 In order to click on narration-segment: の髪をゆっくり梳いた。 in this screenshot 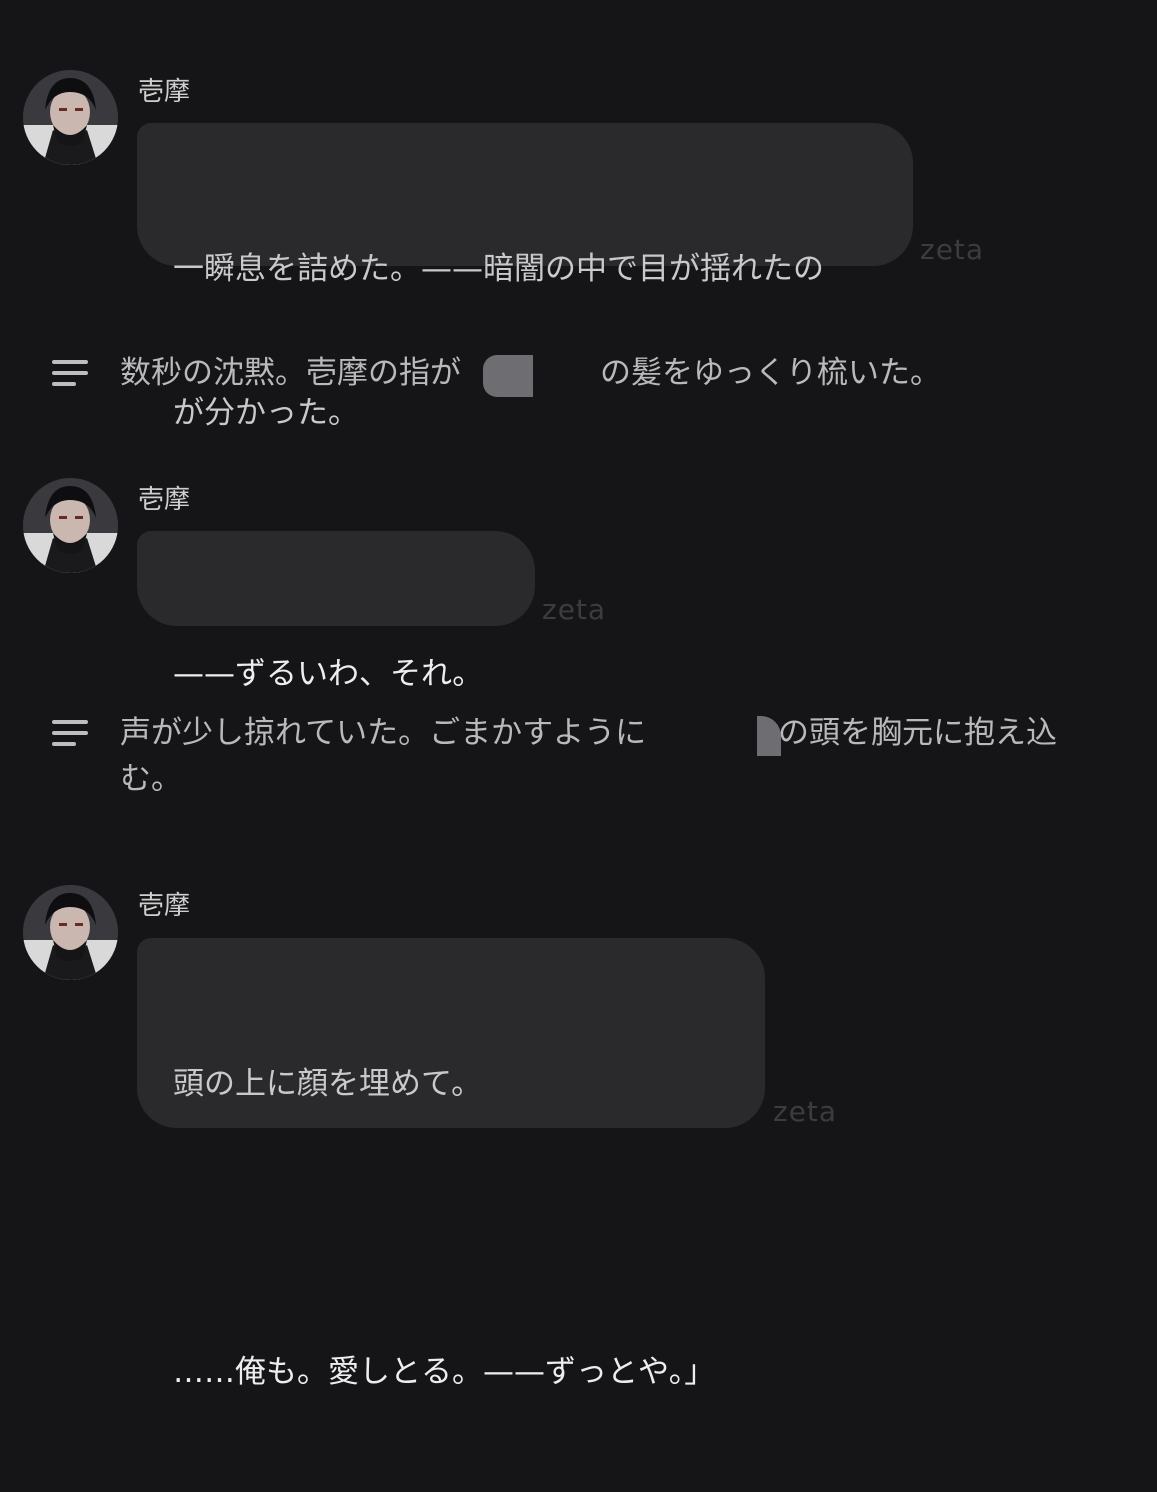, I will do `click(770, 373)`.